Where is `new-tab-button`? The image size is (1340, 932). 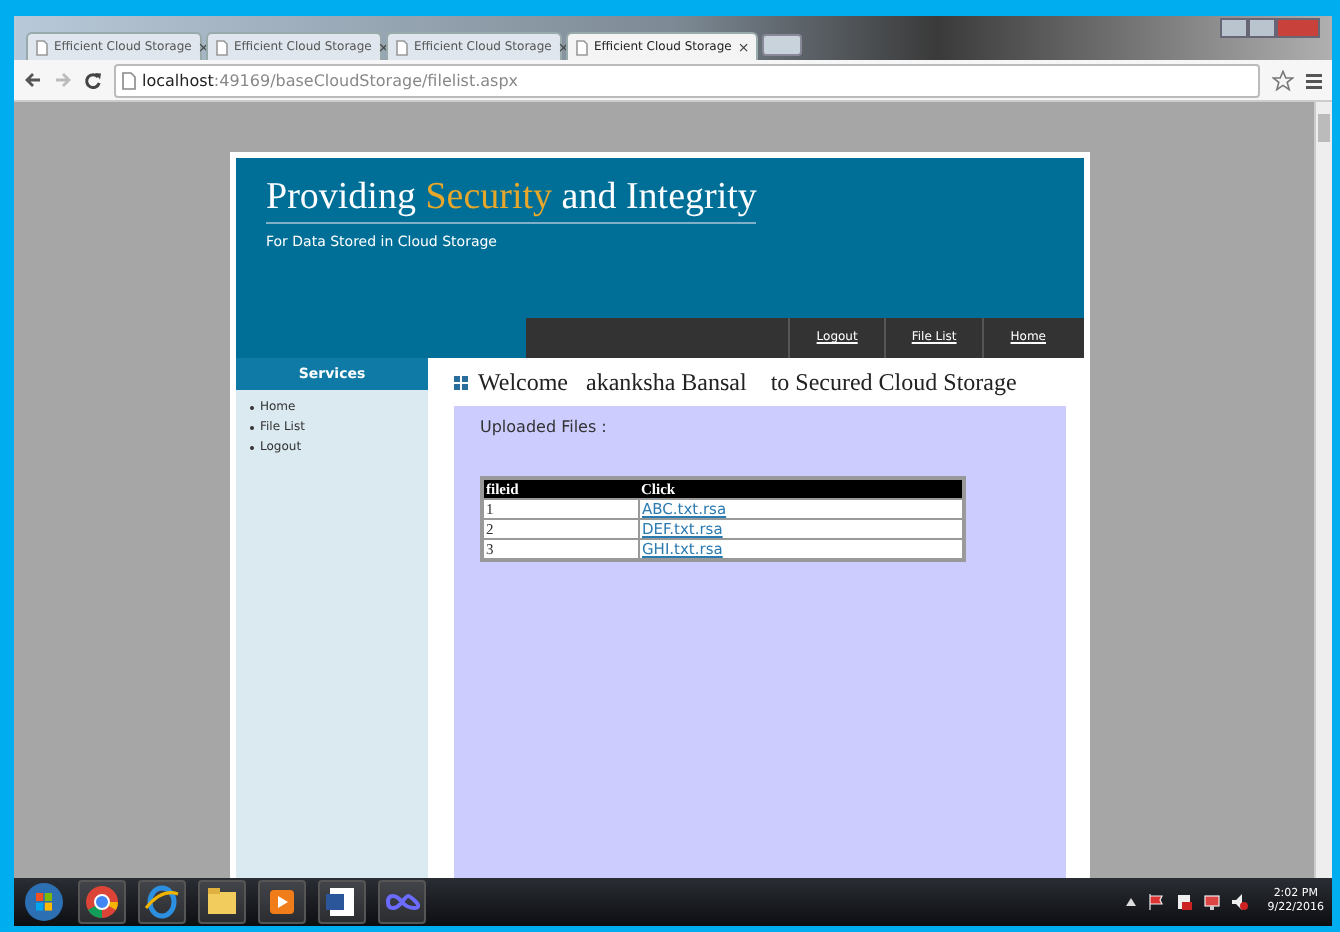 new-tab-button is located at coordinates (782, 45).